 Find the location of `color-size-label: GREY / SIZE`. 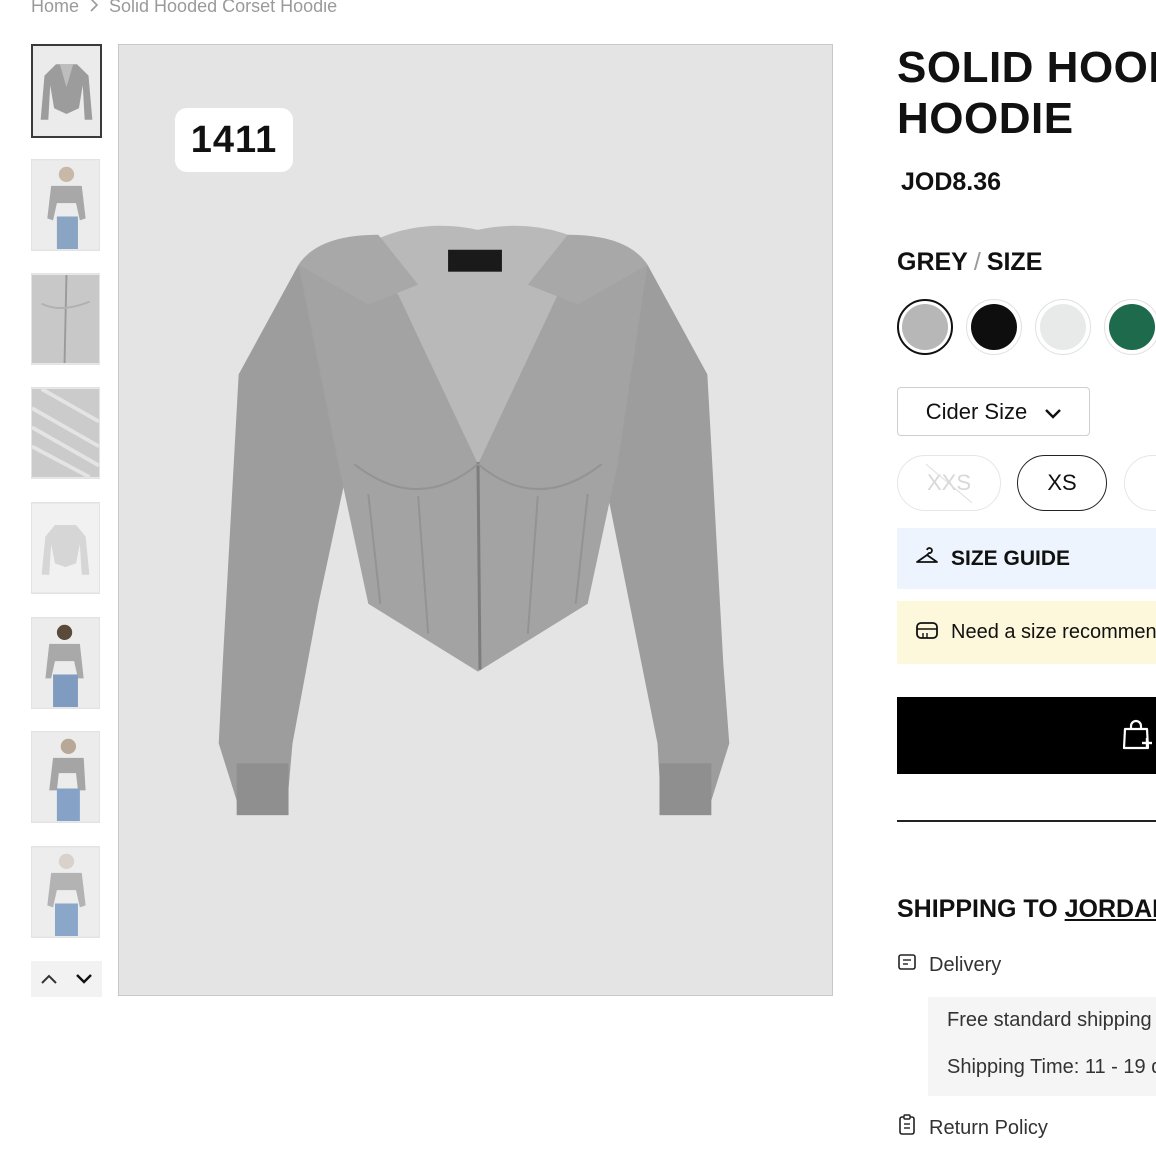

color-size-label: GREY / SIZE is located at coordinates (970, 262).